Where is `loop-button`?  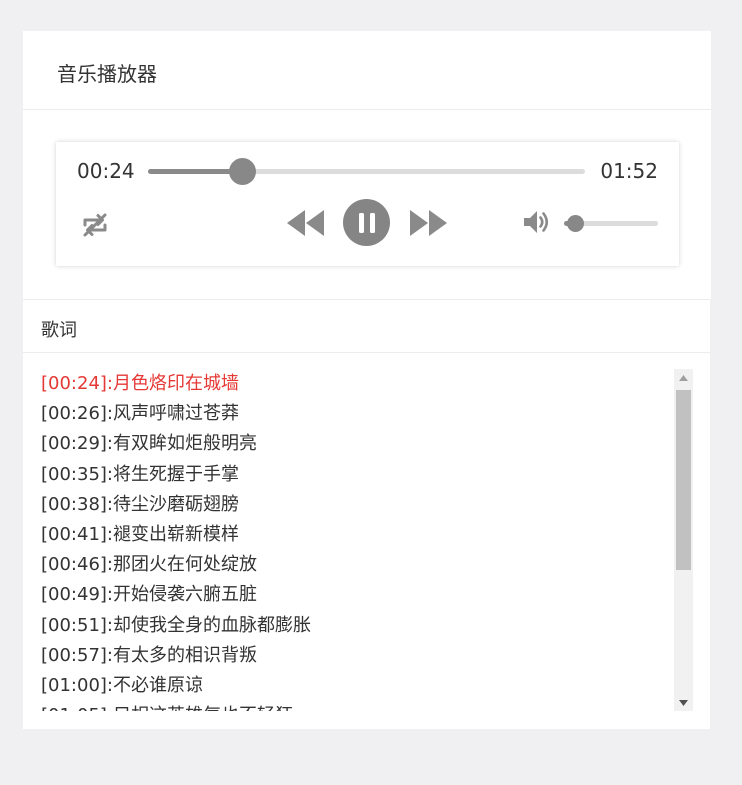 loop-button is located at coordinates (95, 225).